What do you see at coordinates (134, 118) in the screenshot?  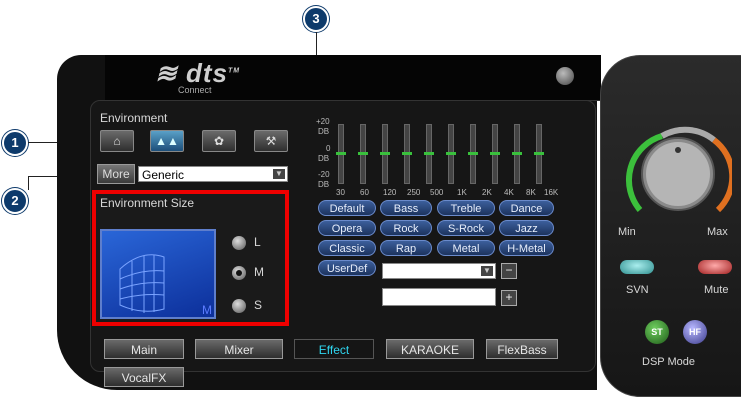 I see `environment-label: Environment` at bounding box center [134, 118].